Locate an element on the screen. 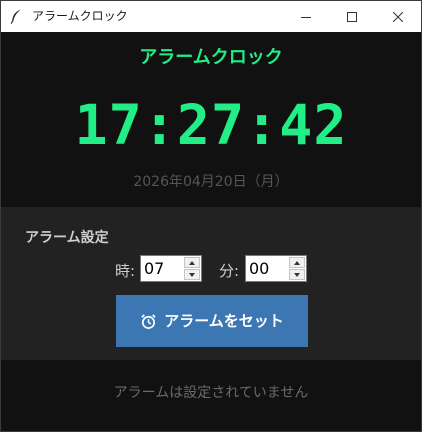 The image size is (422, 432). minute-spinbox is located at coordinates (276, 268).